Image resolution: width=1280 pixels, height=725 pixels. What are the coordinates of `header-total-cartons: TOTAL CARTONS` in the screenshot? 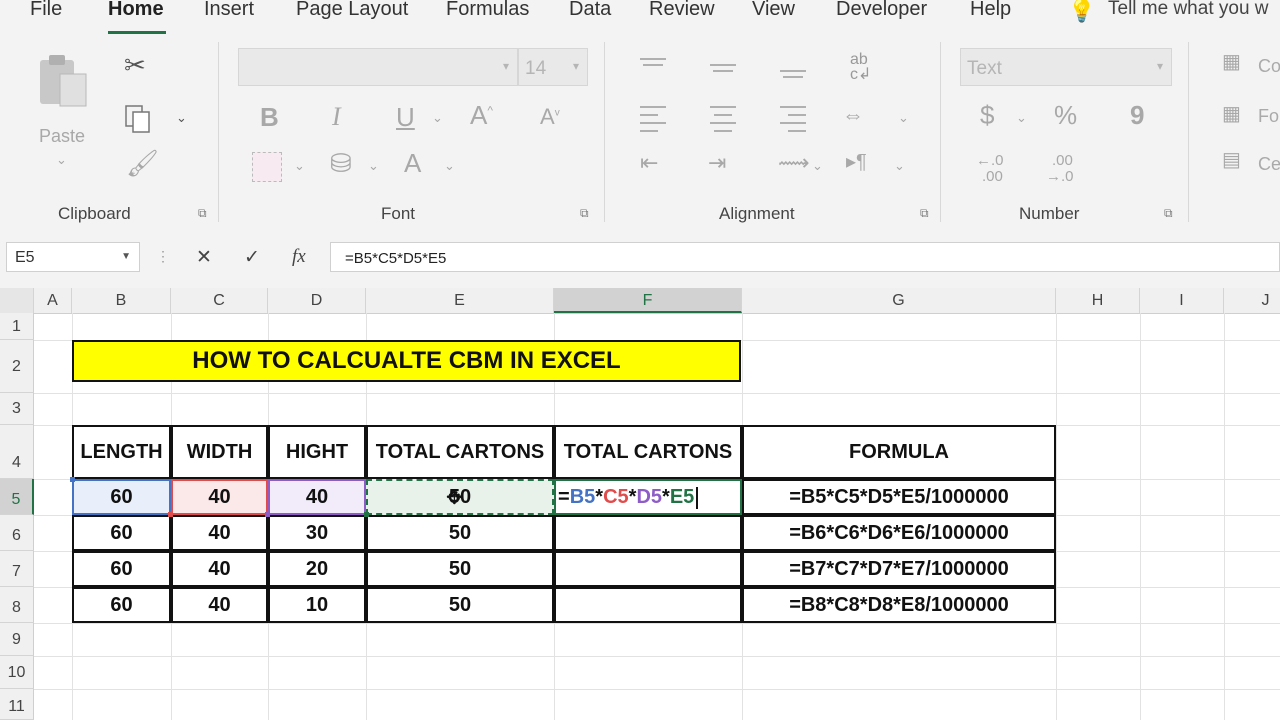 It's located at (460, 452).